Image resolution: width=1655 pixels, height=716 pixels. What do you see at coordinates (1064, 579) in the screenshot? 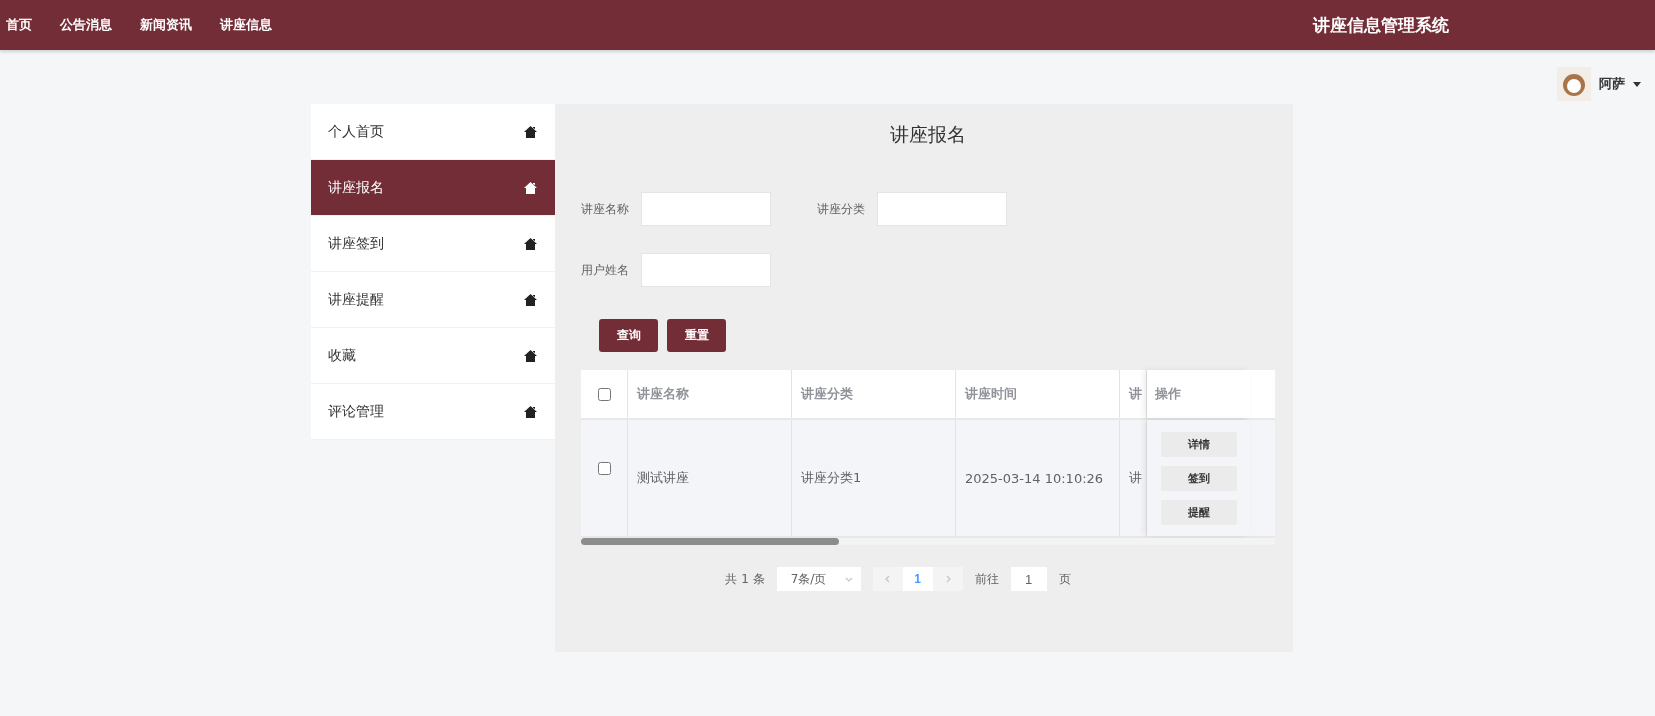
I see `page-suffix: 页` at bounding box center [1064, 579].